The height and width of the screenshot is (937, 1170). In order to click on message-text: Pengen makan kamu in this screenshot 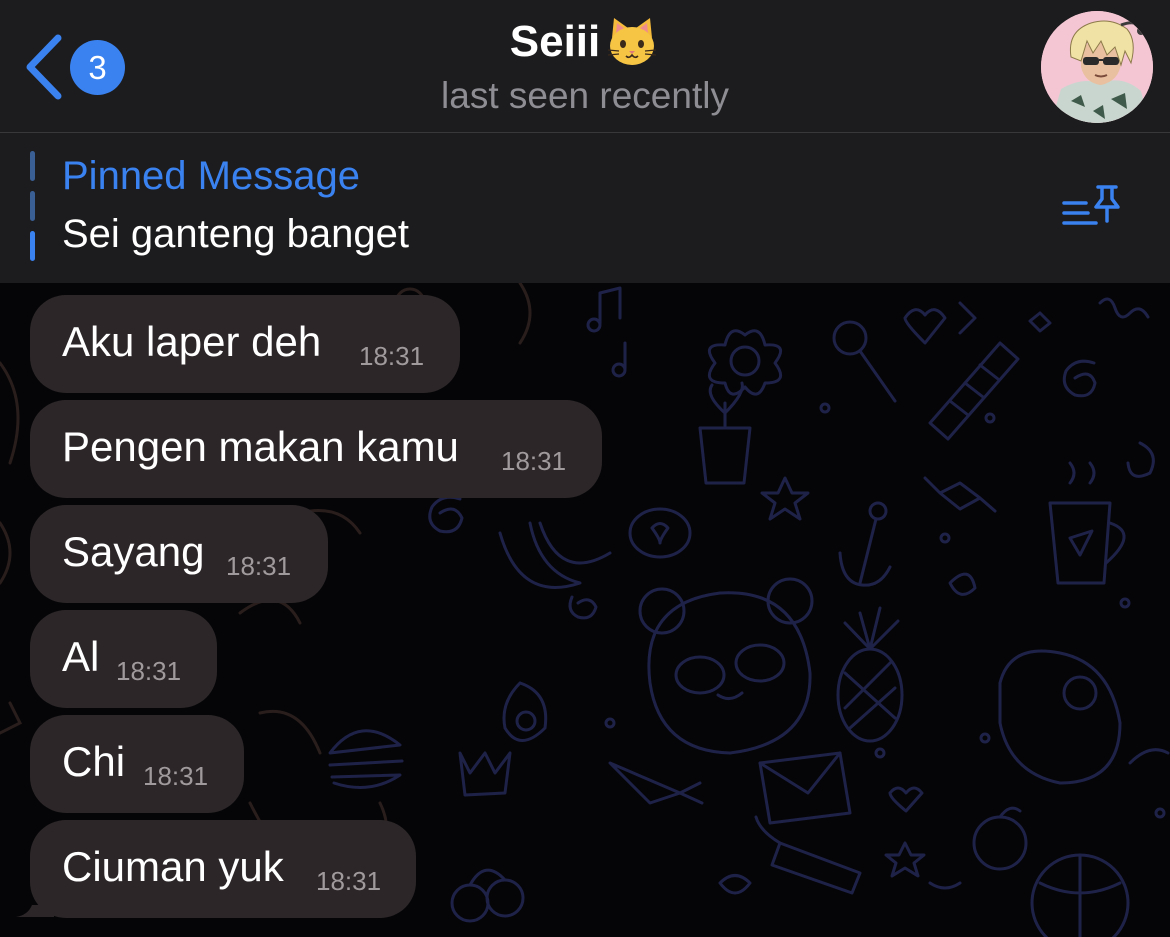, I will do `click(260, 446)`.